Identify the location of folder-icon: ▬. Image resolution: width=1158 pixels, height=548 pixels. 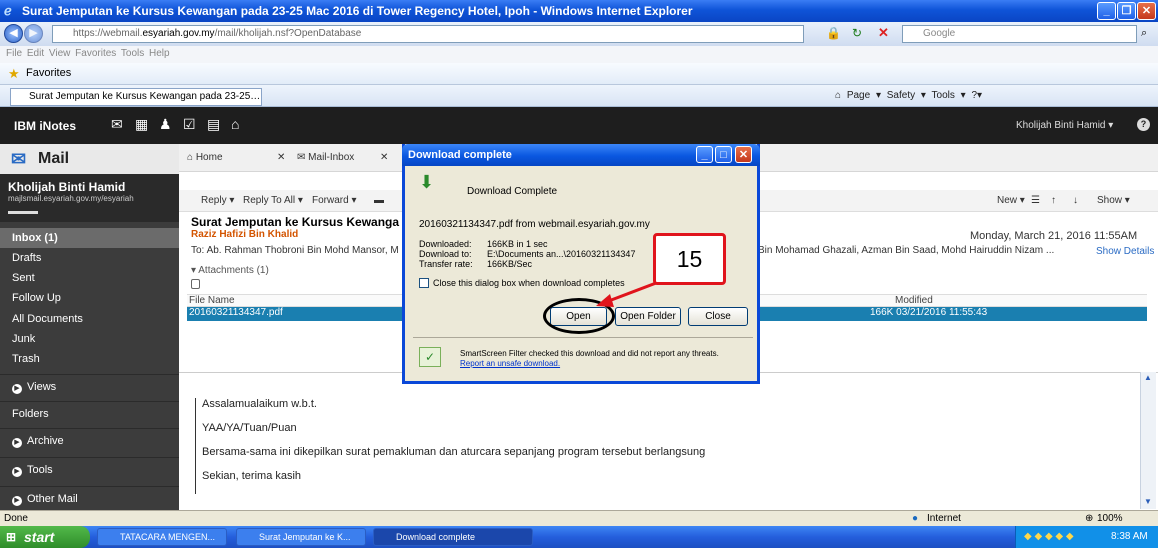
(379, 200).